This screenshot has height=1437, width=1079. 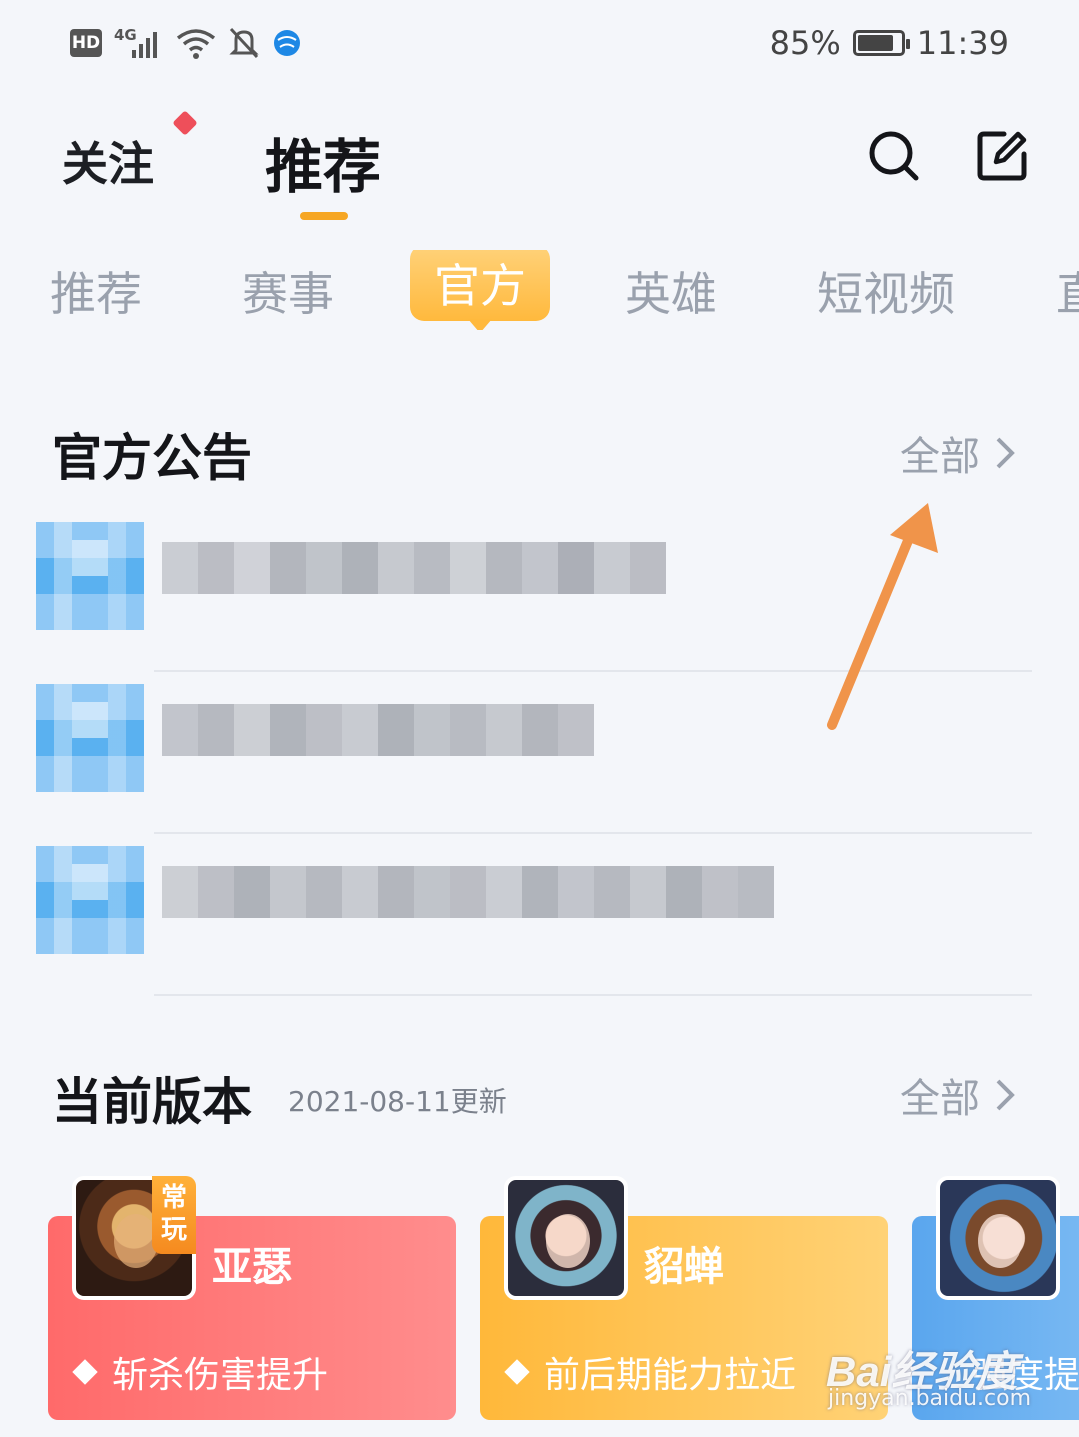 What do you see at coordinates (882, 616) in the screenshot?
I see `annotation-arrow` at bounding box center [882, 616].